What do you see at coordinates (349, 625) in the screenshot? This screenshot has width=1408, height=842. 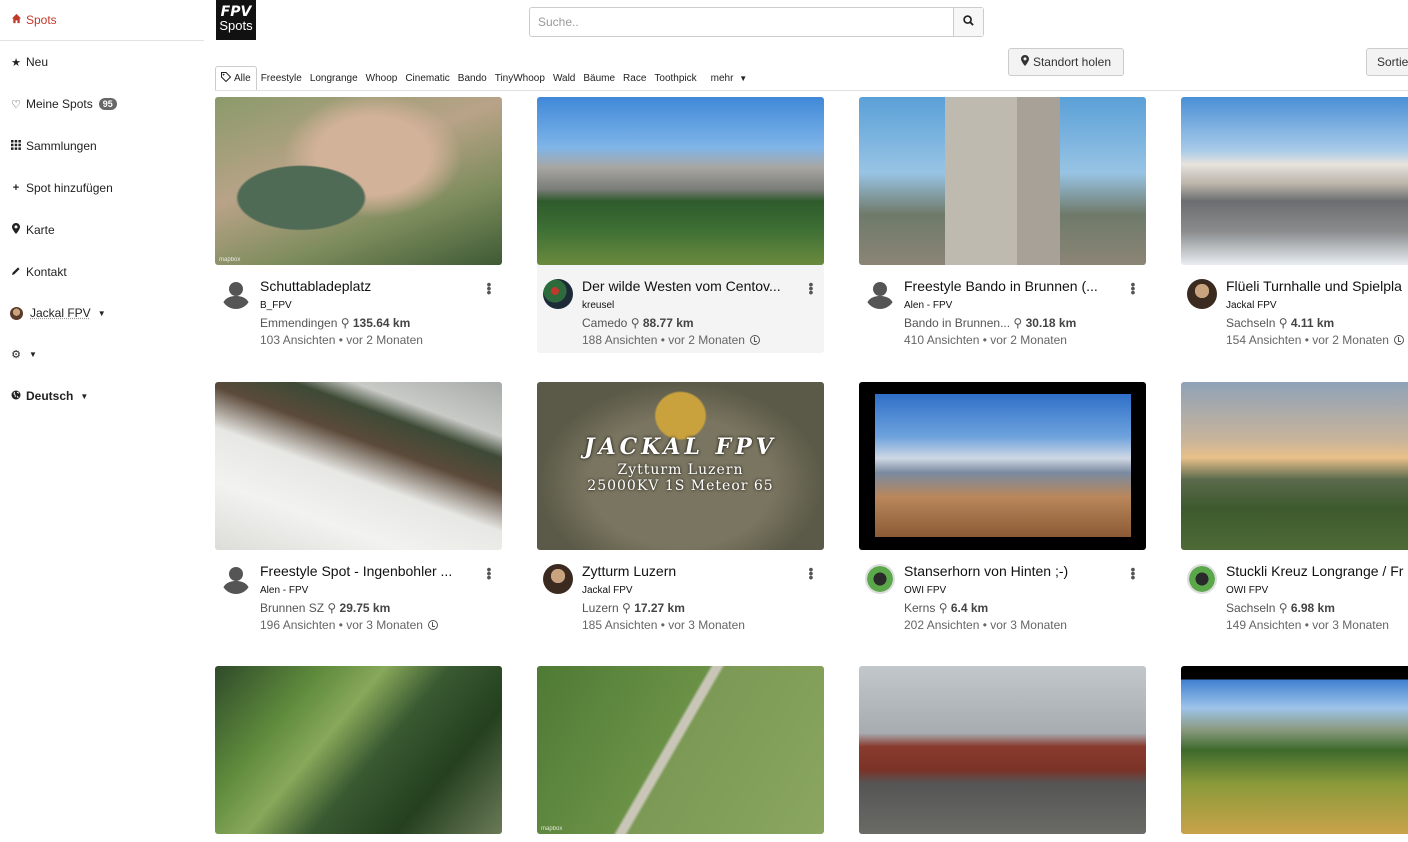 I see `spot-views: 196 Ansichten • vor 3 Monaten` at bounding box center [349, 625].